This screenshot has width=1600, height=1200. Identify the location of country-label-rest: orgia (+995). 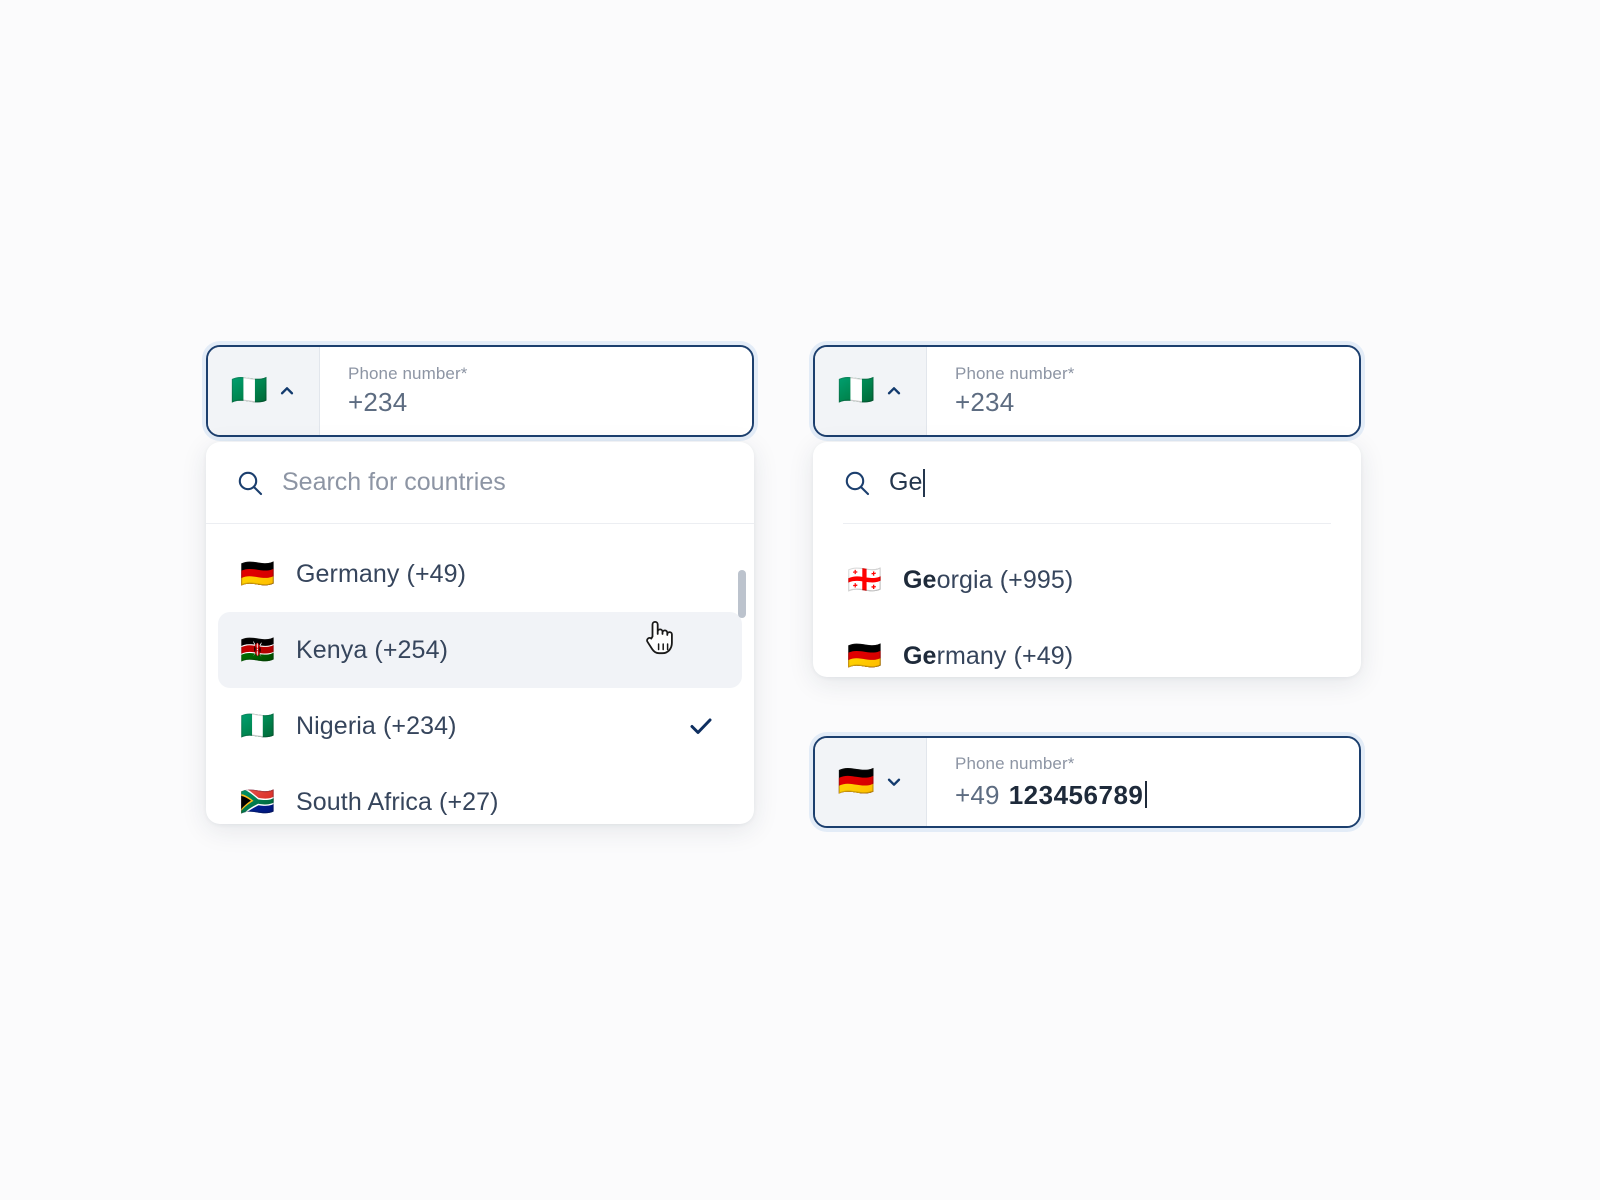
(1005, 579).